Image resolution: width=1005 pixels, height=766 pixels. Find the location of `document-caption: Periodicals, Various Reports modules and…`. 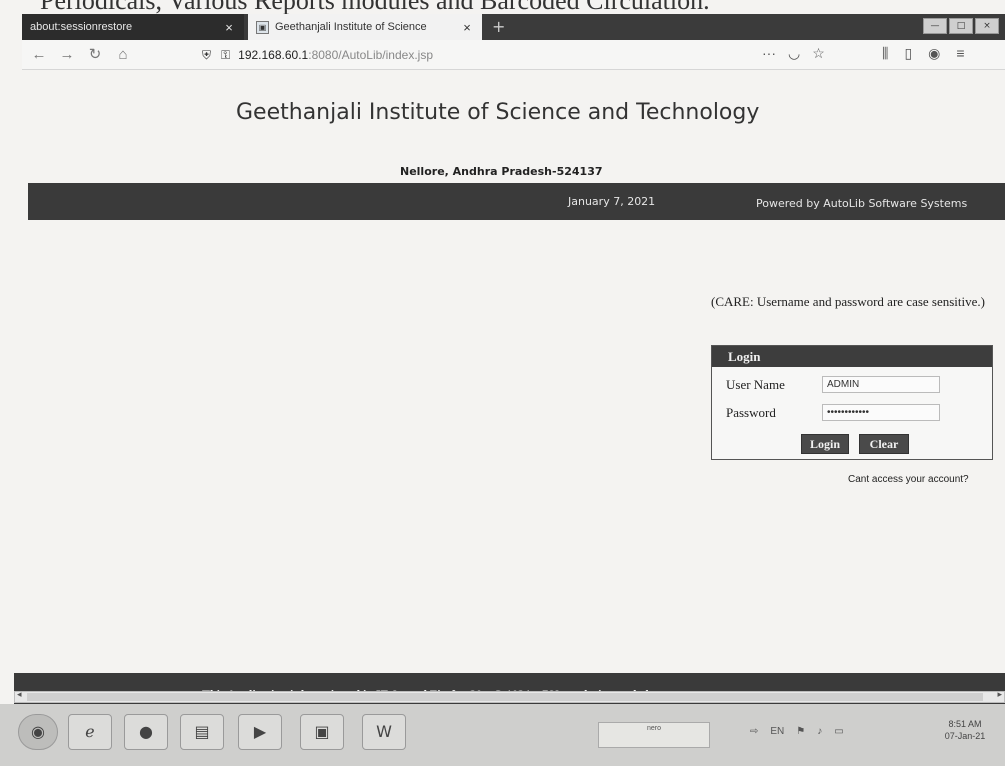

document-caption: Periodicals, Various Reports modules and… is located at coordinates (510, 7).